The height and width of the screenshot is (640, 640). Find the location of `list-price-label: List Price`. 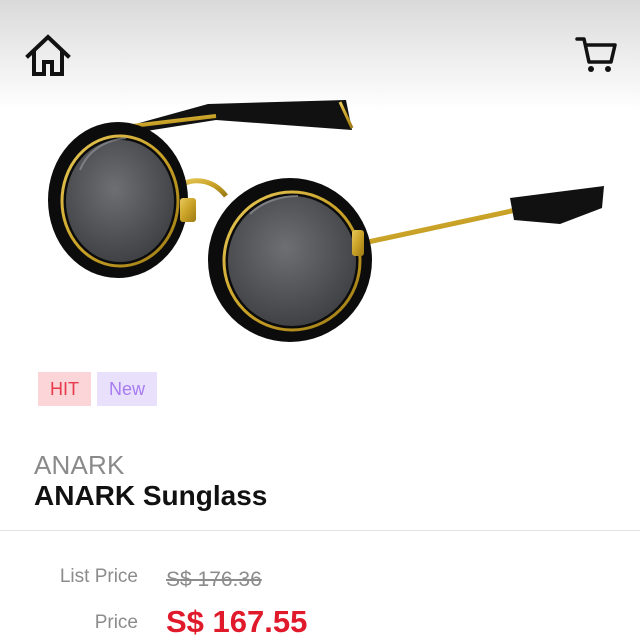

list-price-label: List Price is located at coordinates (98, 576).